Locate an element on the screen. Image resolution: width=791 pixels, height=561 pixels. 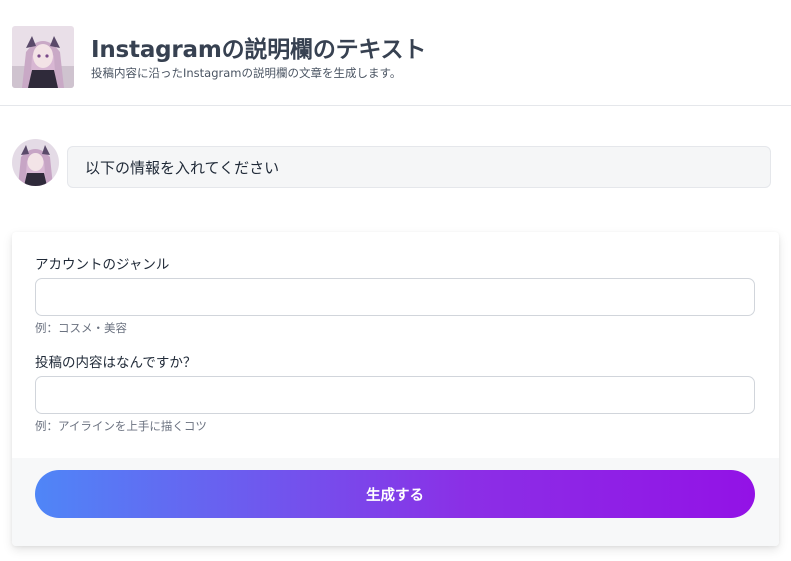
page-title: Instagramの説明欄のテキスト is located at coordinates (259, 50).